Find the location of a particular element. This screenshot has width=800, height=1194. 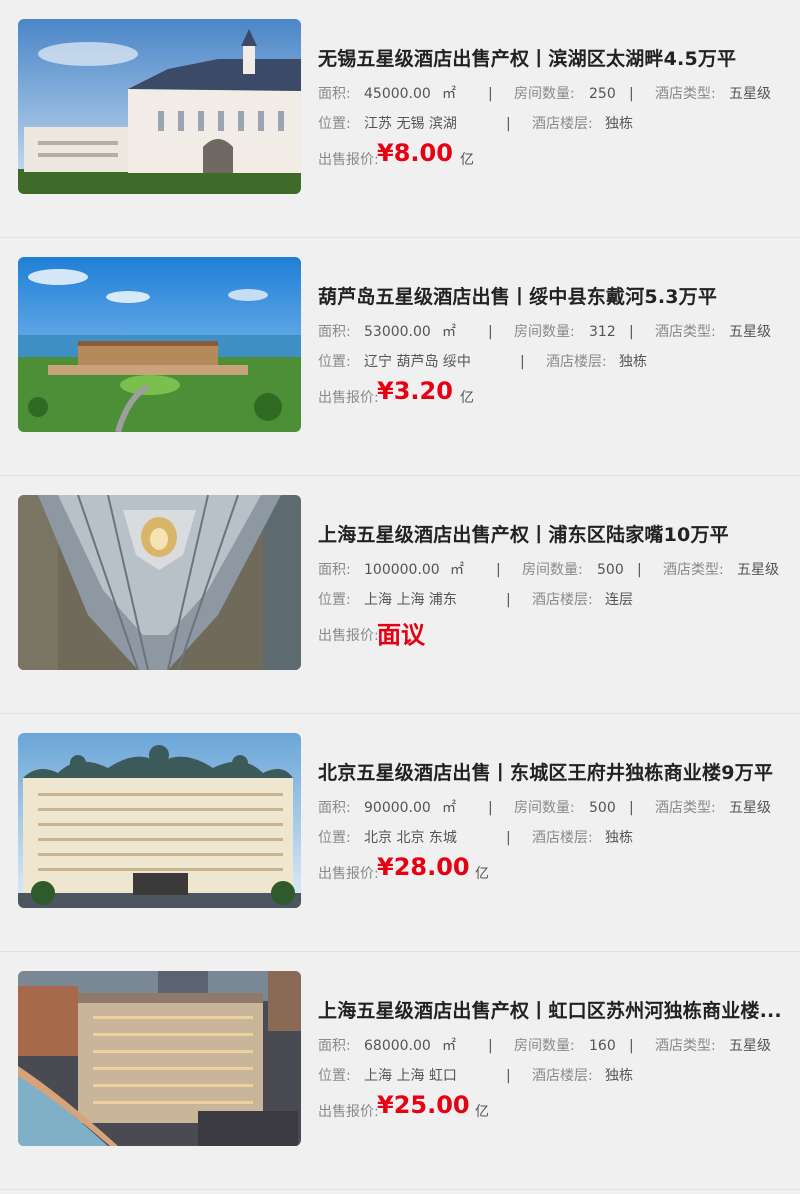

spec-row: 面积: 68000.00 ㎡ | 房间数量: 160 | 酒店类型: 五星级 is located at coordinates (559, 1046).